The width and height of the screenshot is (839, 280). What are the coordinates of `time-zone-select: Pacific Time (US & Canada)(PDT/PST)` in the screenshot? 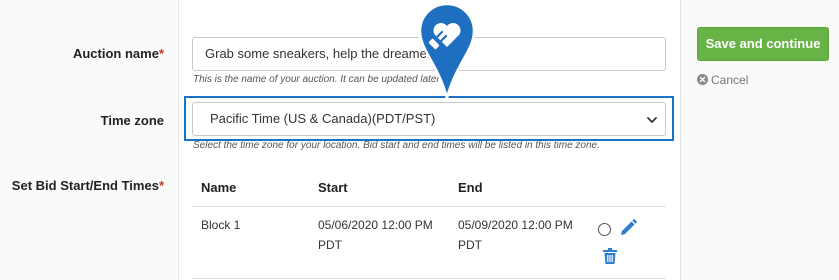 It's located at (429, 119).